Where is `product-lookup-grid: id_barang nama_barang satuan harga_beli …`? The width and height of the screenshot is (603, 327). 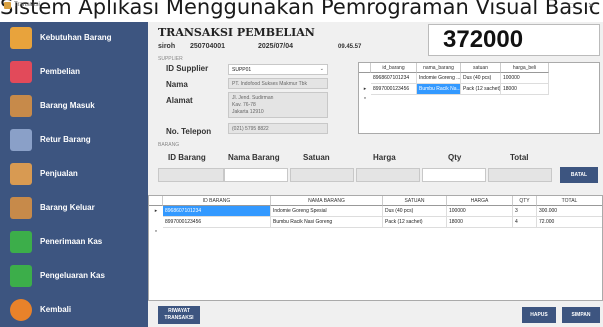
product-lookup-grid: id_barang nama_barang satuan harga_beli … is located at coordinates (479, 98).